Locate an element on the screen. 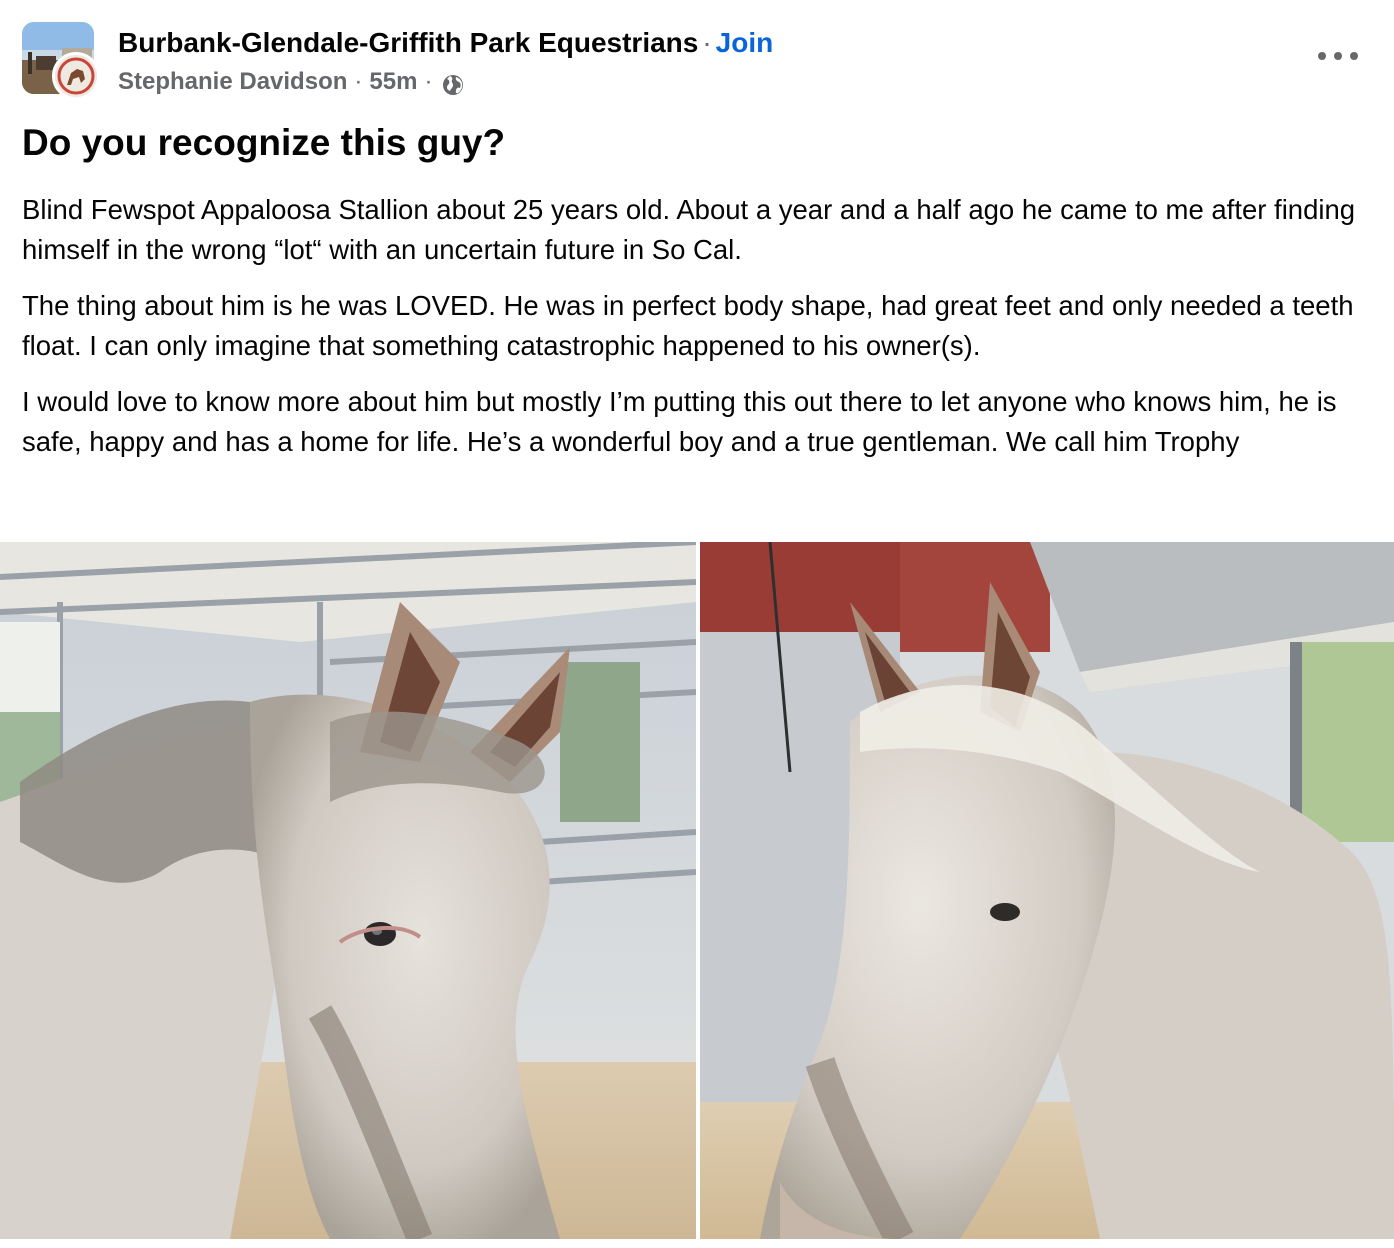  avatar-stack is located at coordinates (61, 61).